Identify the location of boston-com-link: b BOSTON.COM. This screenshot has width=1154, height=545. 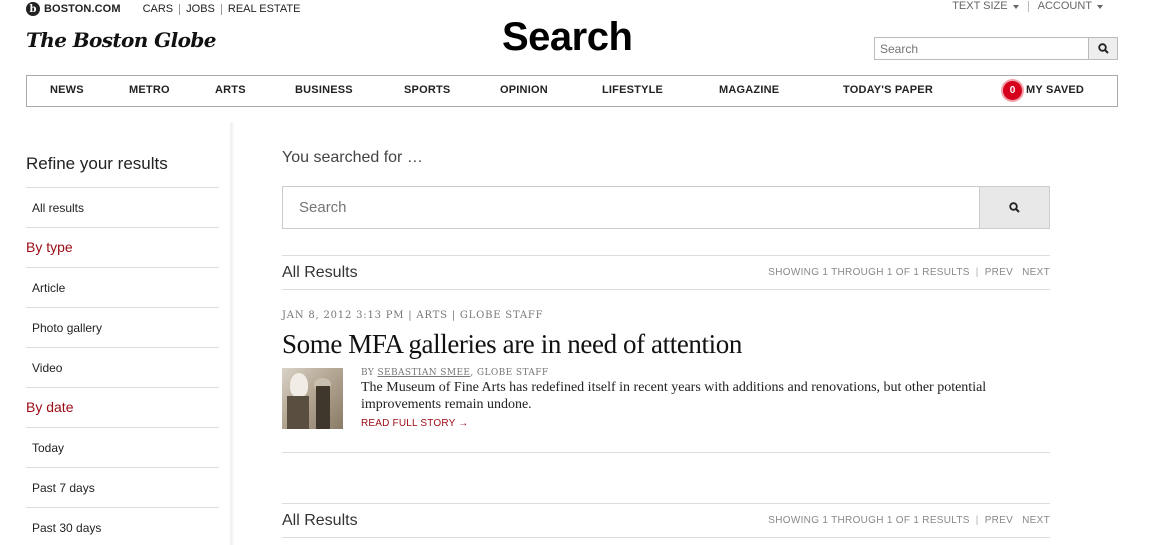
(73, 9).